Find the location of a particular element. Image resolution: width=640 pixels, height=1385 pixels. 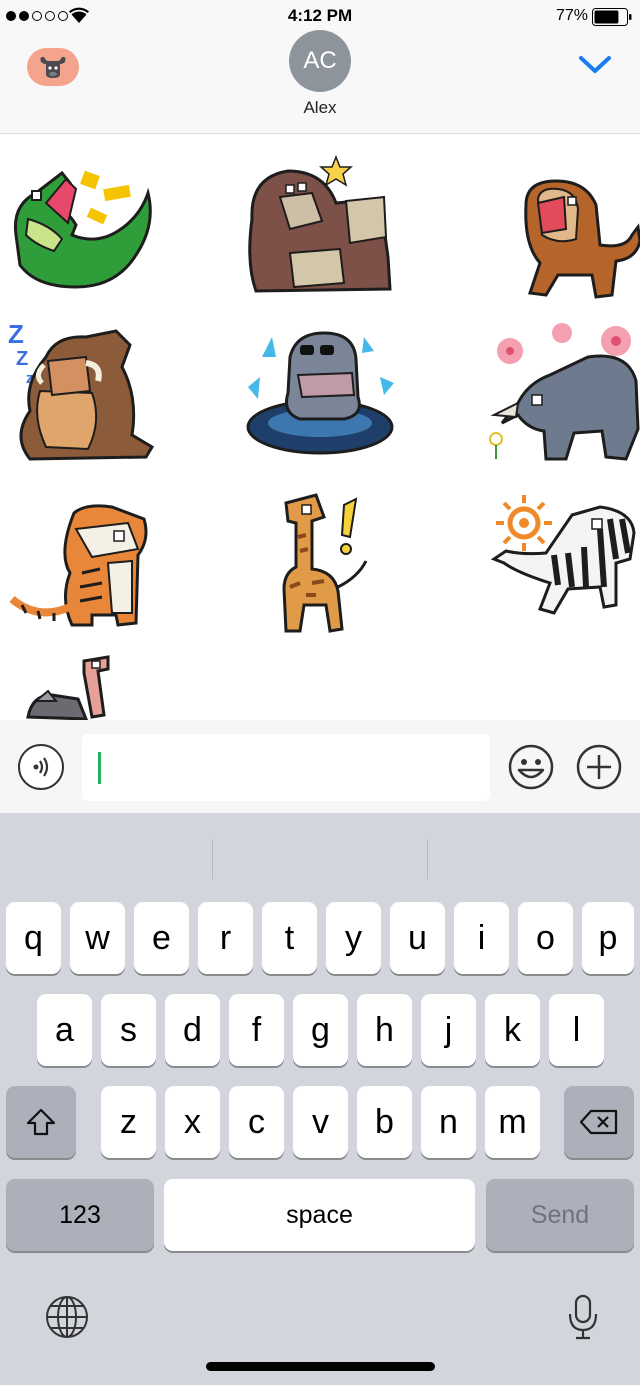

shift-key is located at coordinates (41, 1122).